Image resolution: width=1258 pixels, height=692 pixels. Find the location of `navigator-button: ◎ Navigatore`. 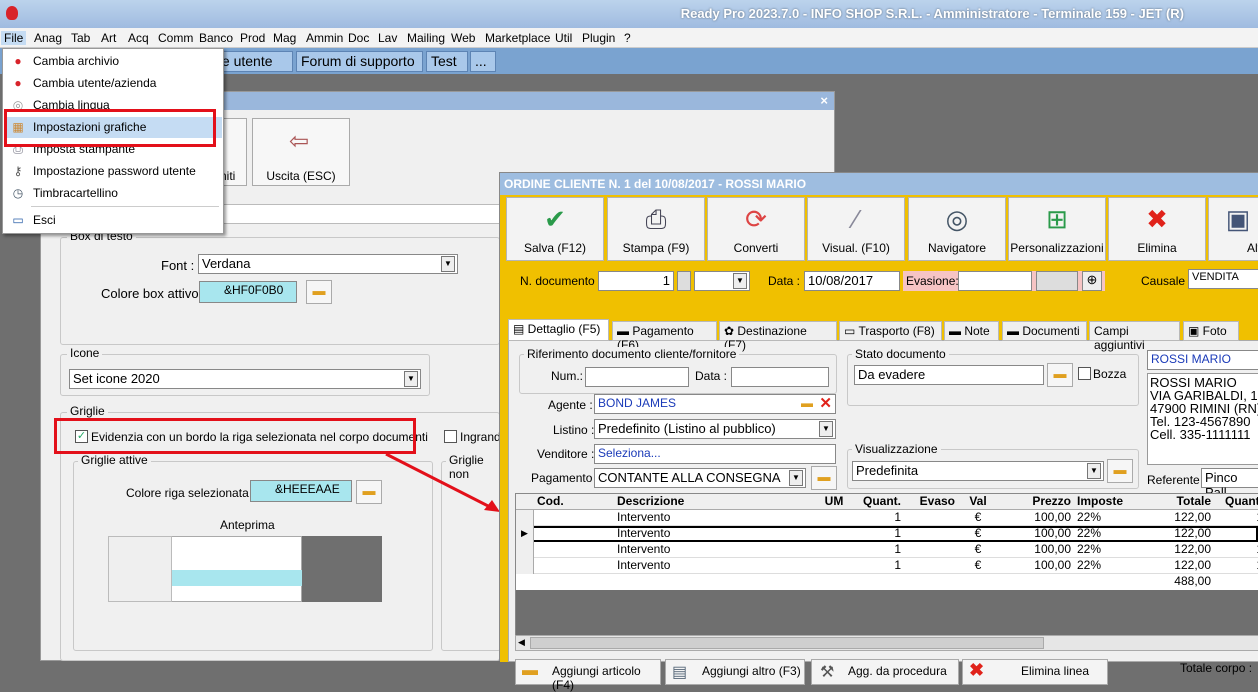

navigator-button: ◎ Navigatore is located at coordinates (957, 229).